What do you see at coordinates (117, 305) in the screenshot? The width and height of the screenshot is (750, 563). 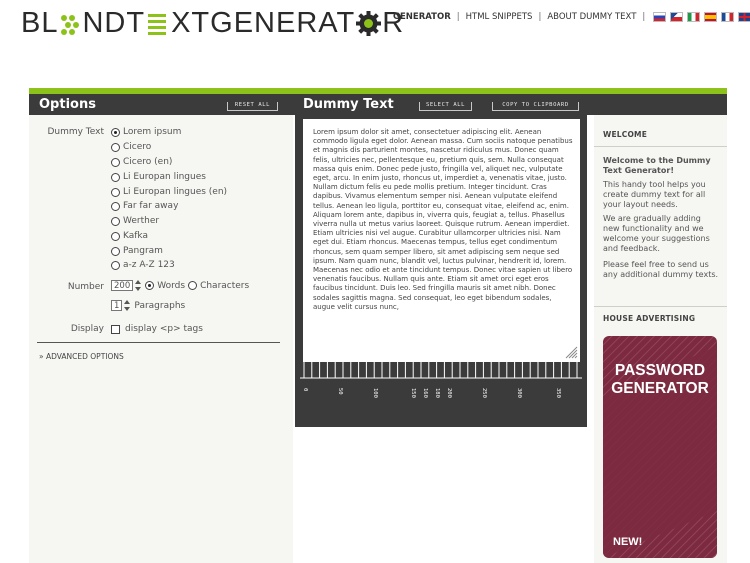 I see `paragraphs-input: 1` at bounding box center [117, 305].